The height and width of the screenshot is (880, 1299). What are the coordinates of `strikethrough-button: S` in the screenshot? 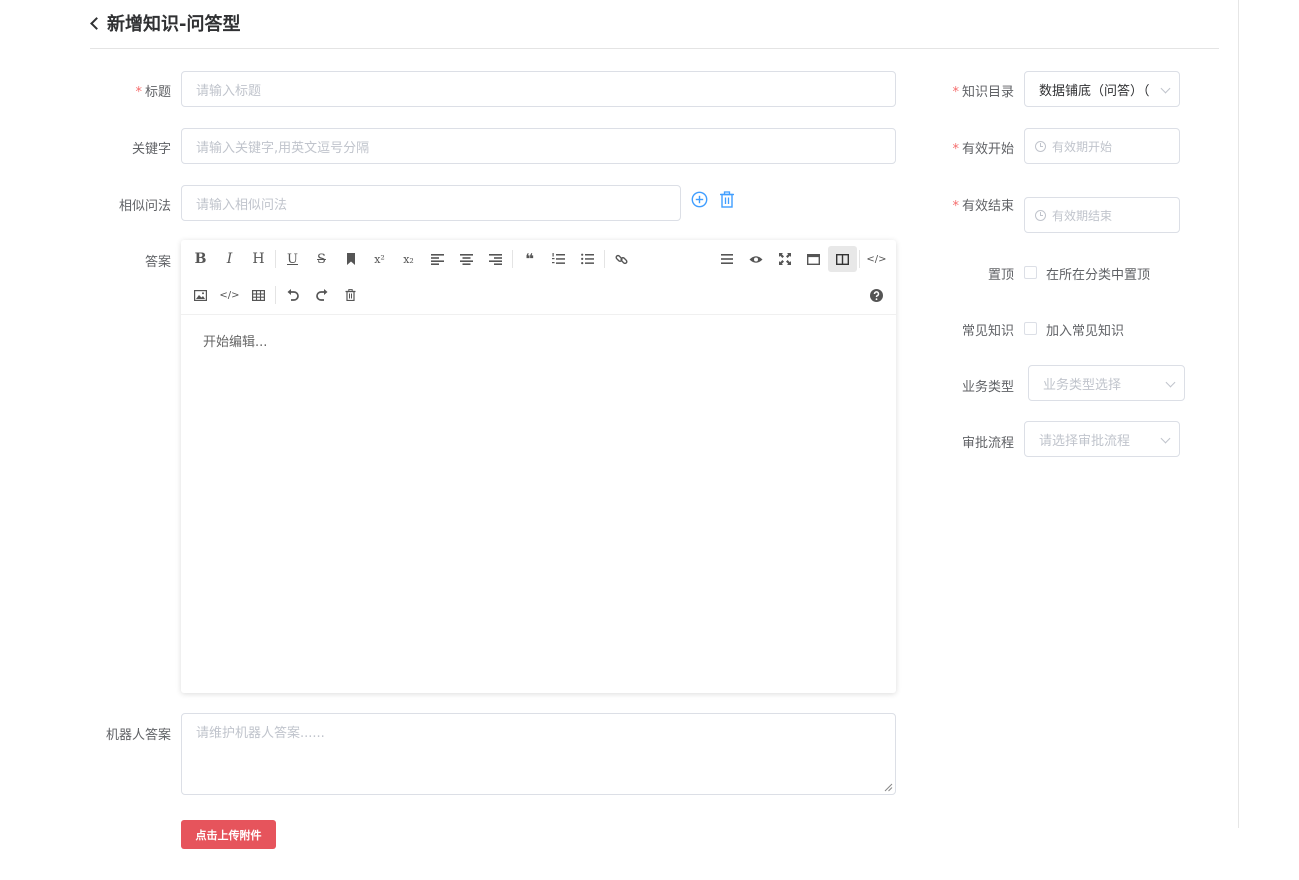 It's located at (321, 259).